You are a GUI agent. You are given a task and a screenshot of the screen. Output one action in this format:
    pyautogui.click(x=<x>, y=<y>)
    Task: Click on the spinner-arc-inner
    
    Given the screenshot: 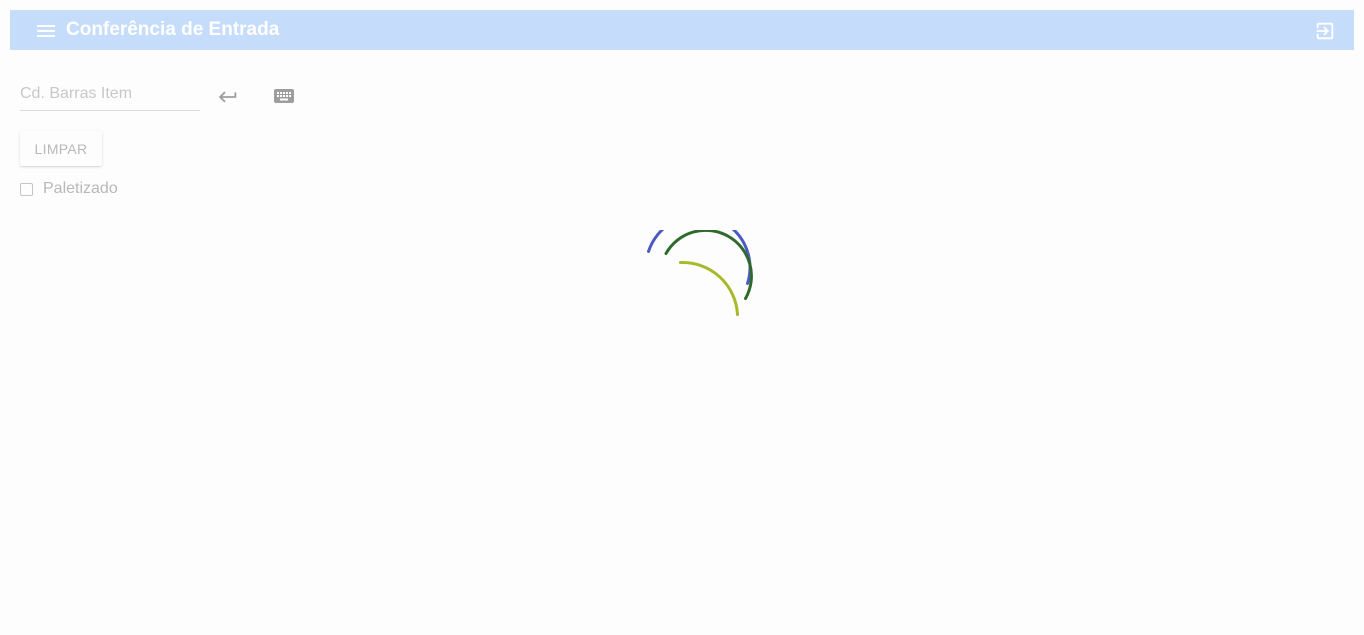 What is the action you would take?
    pyautogui.click(x=709, y=288)
    